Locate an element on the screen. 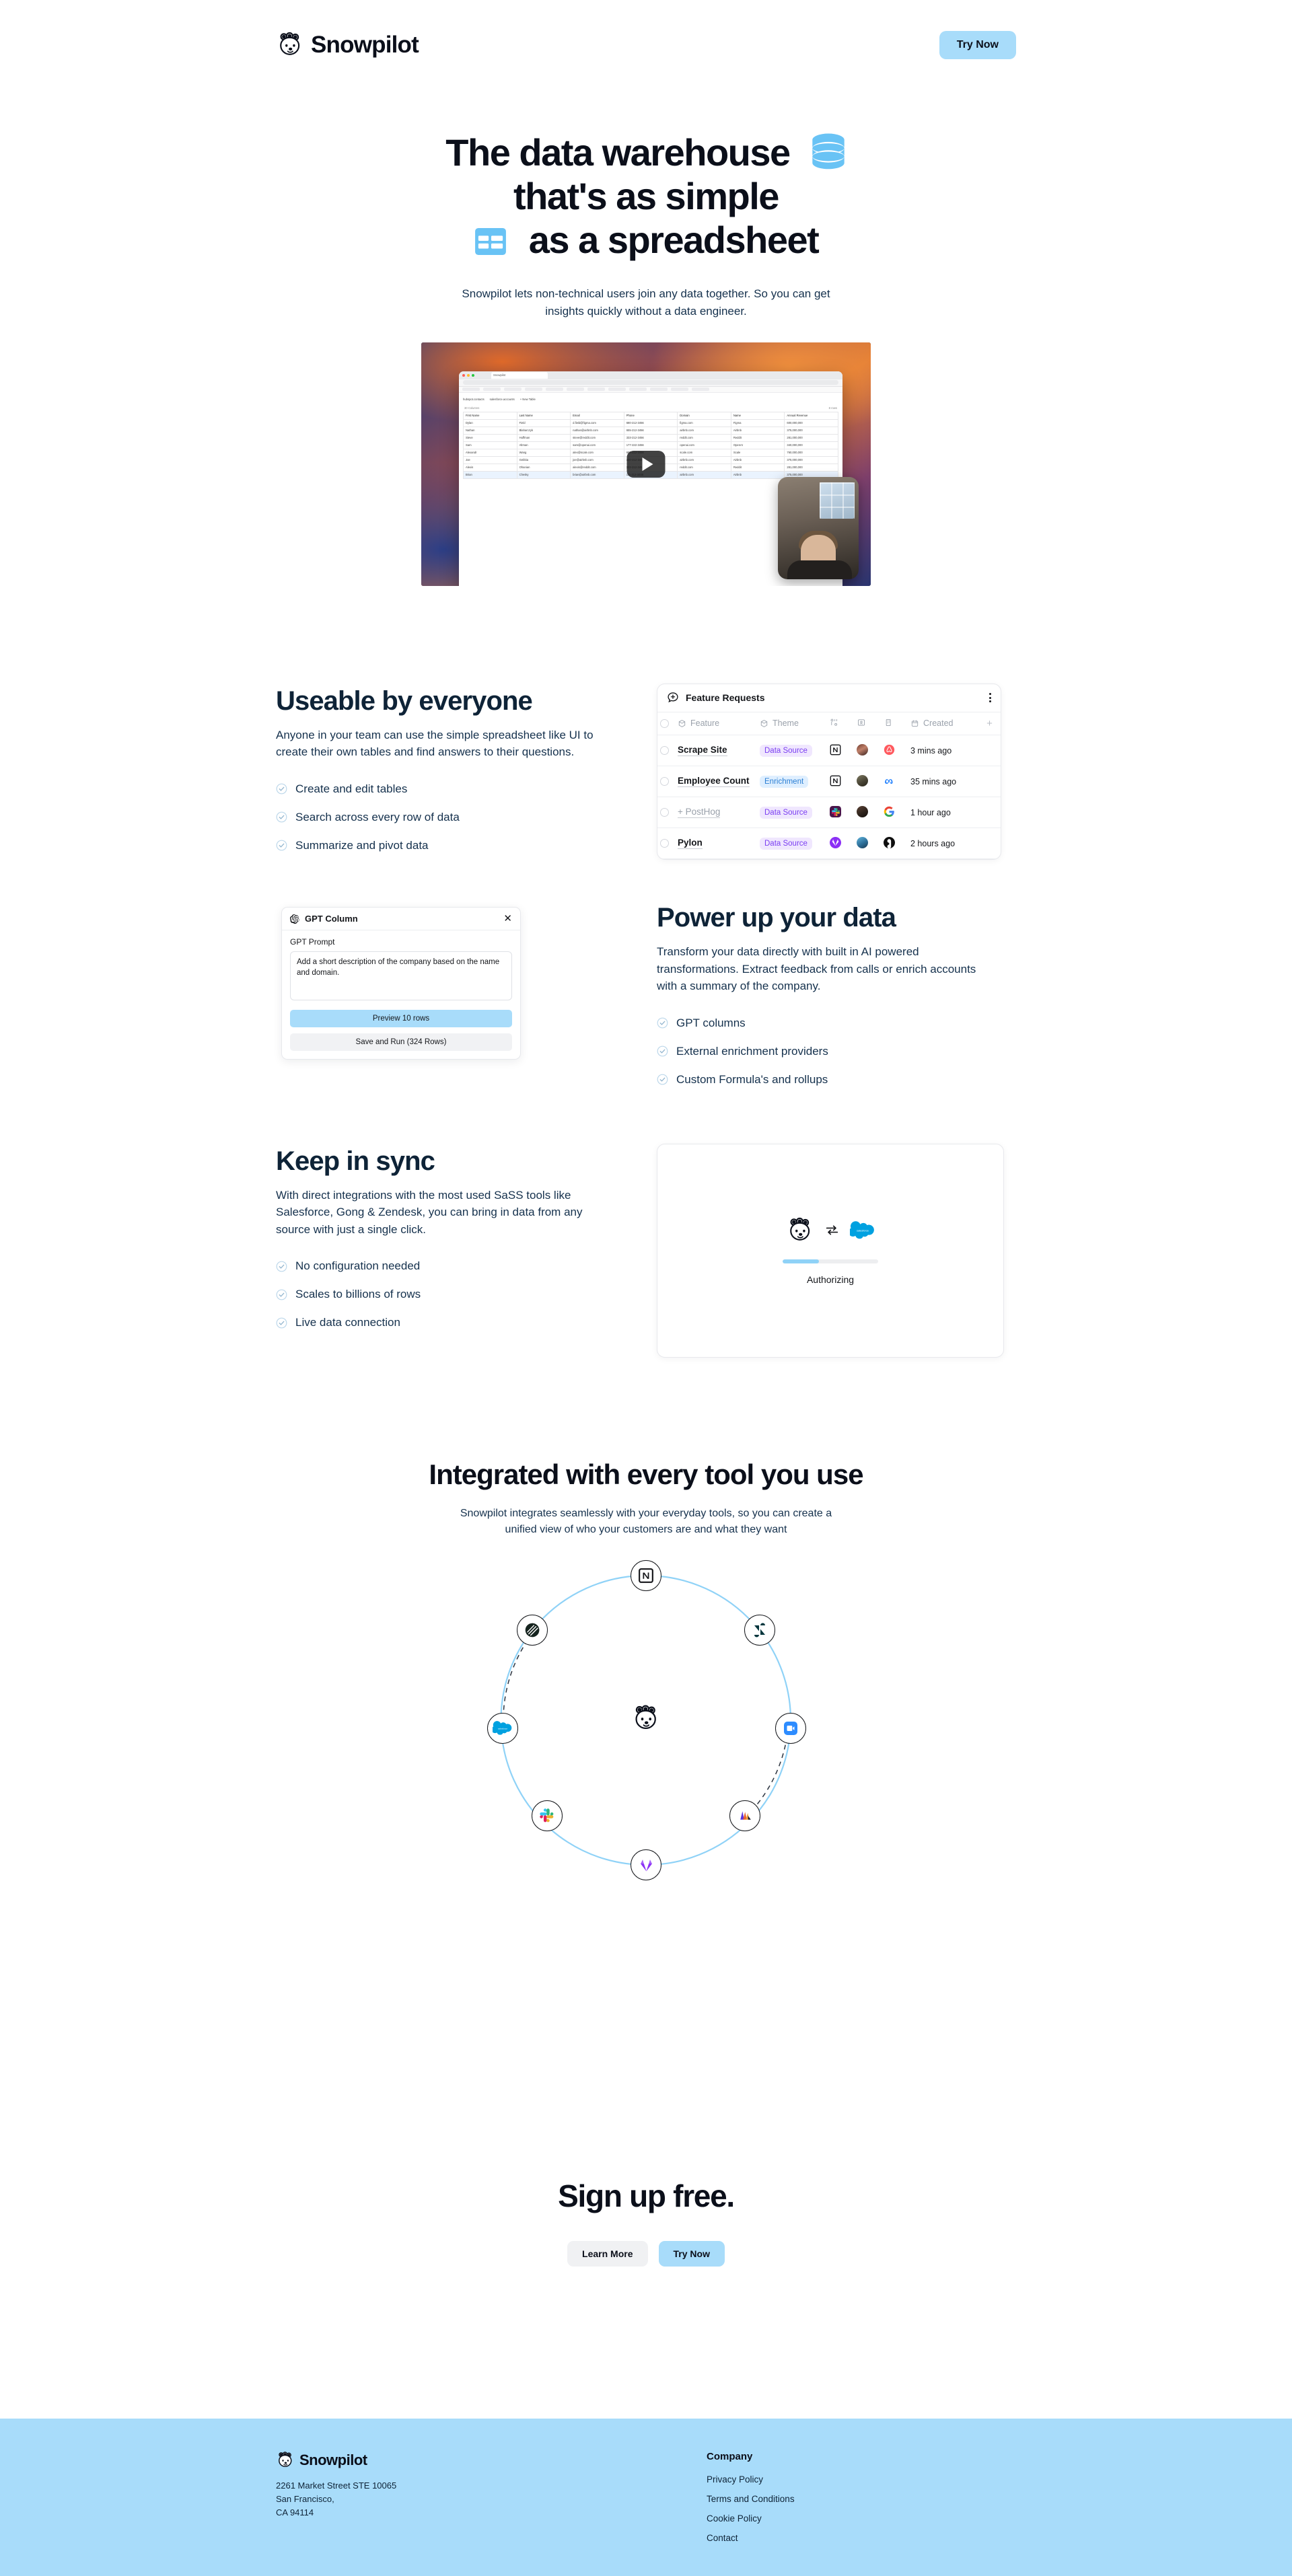 This screenshot has width=1292, height=2576. status-badge: Data Source is located at coordinates (786, 812).